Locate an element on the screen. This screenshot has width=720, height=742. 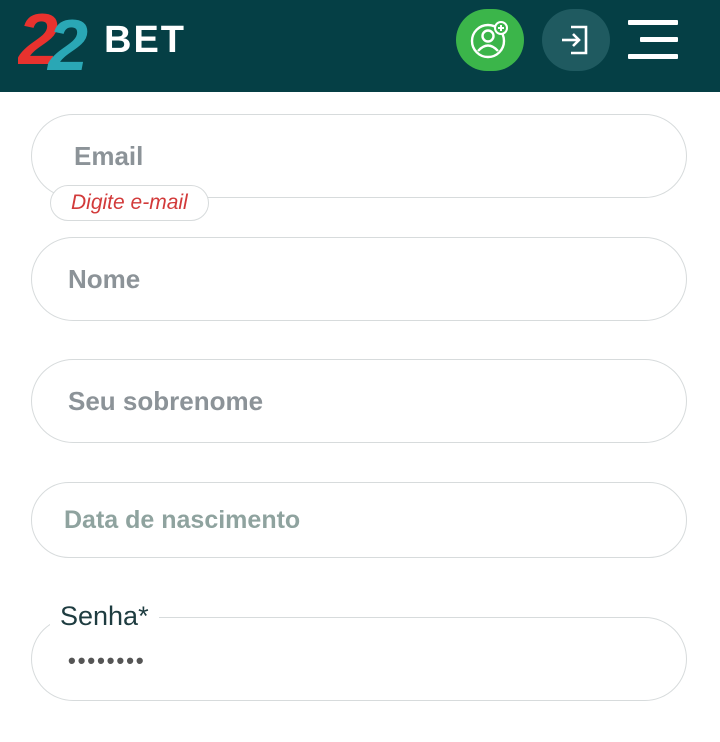
birthdate-field-container is located at coordinates (359, 520).